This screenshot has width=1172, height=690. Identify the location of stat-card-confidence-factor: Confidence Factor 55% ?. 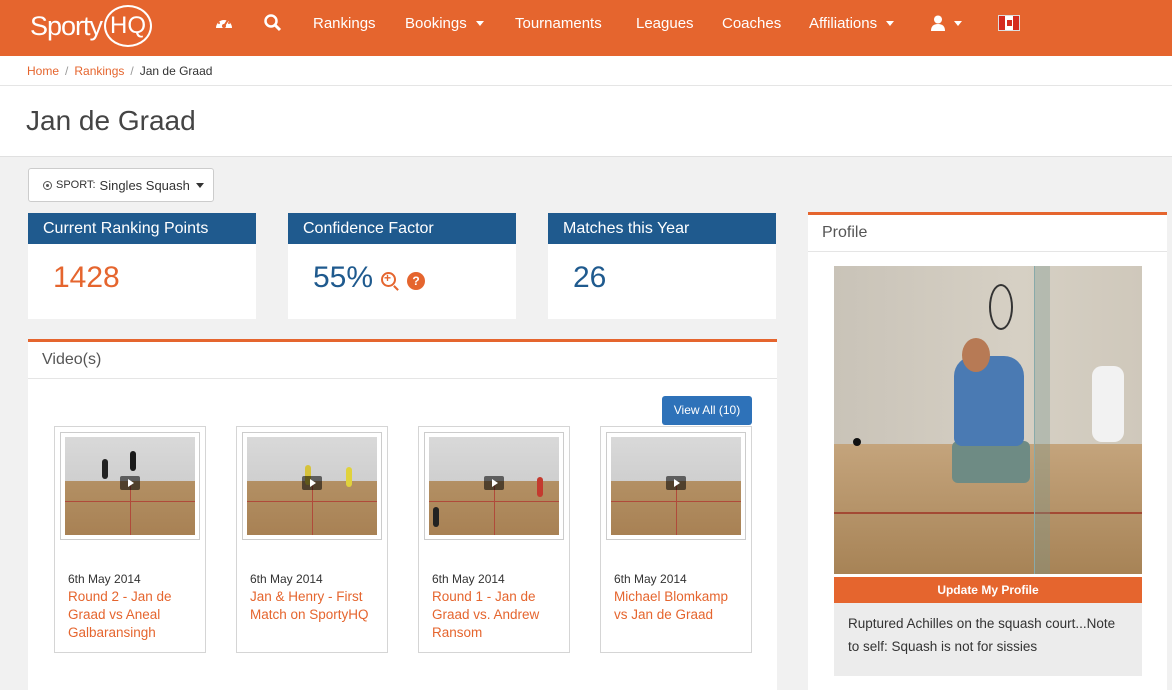
(402, 266).